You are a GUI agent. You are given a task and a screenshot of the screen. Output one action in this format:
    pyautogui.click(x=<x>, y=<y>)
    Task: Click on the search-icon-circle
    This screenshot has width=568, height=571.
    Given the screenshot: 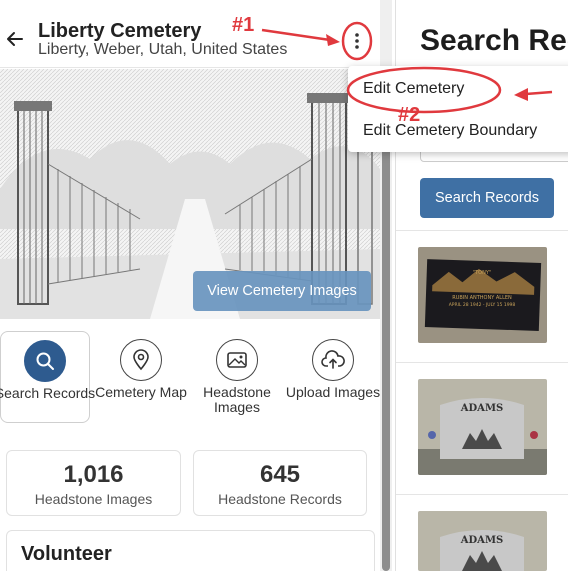 What is the action you would take?
    pyautogui.click(x=45, y=361)
    